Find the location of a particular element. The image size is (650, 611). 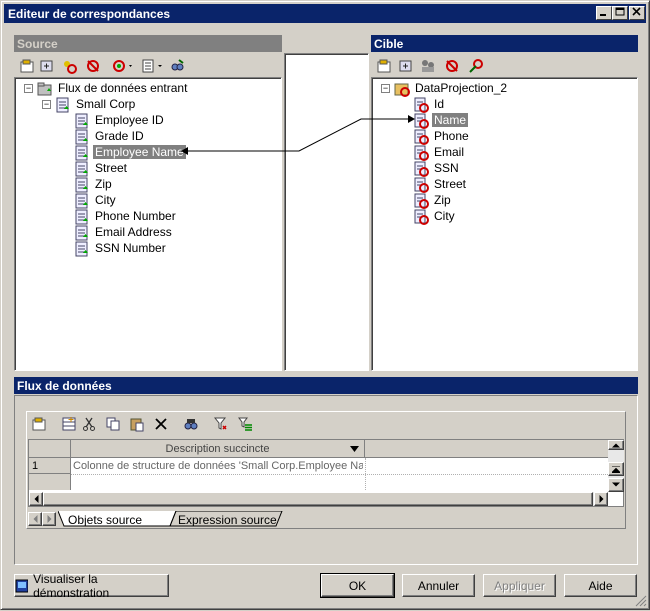

scroll-up-icon is located at coordinates (616, 469).